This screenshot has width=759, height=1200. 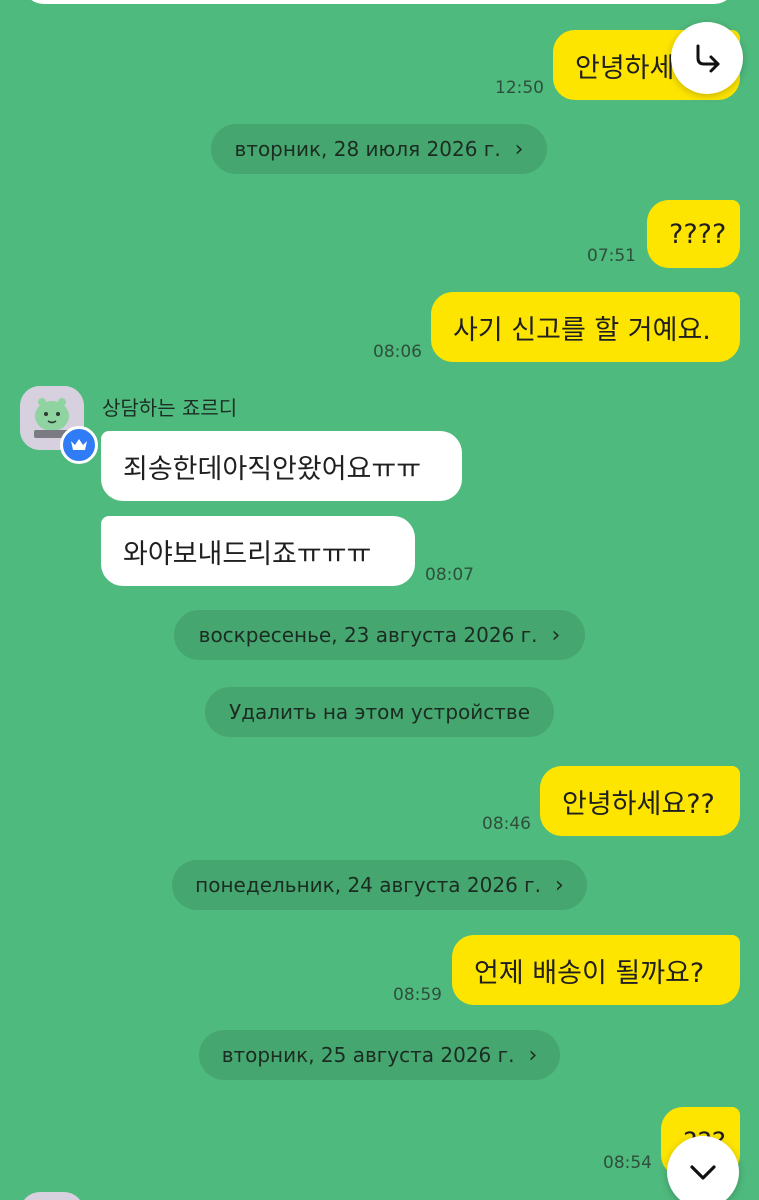 What do you see at coordinates (703, 1172) in the screenshot?
I see `chevron-down-icon` at bounding box center [703, 1172].